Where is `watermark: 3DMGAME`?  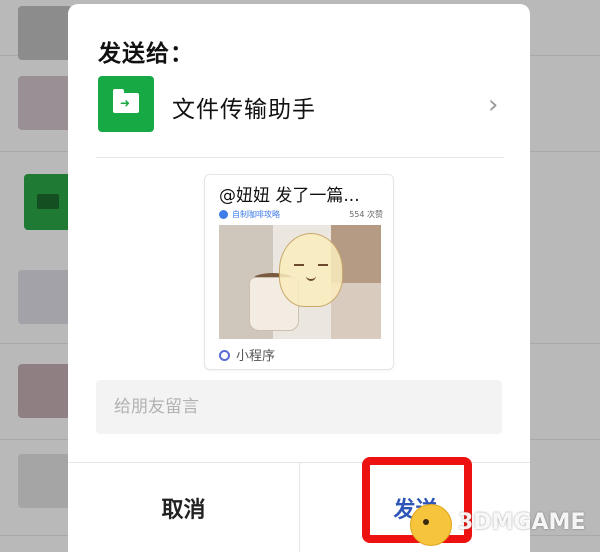
watermark: 3DMGAME is located at coordinates (503, 524).